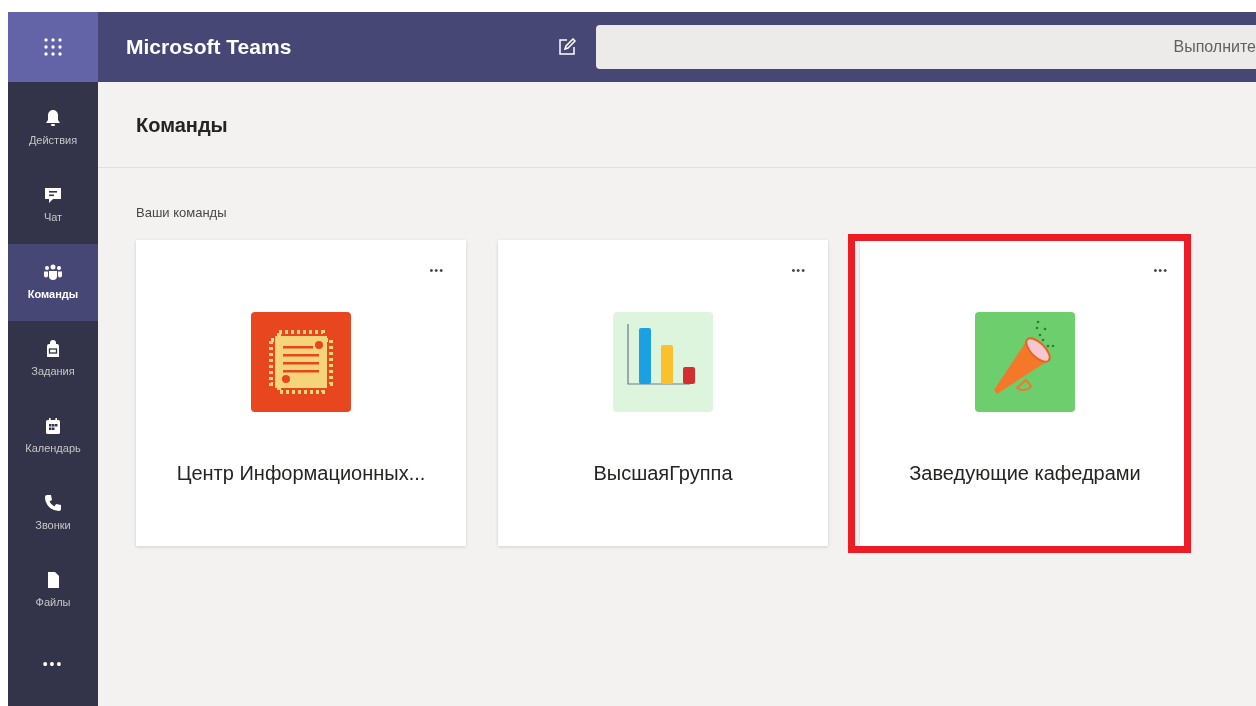 Image resolution: width=1256 pixels, height=706 pixels. I want to click on team-name: ВысшаяГруппа, so click(663, 473).